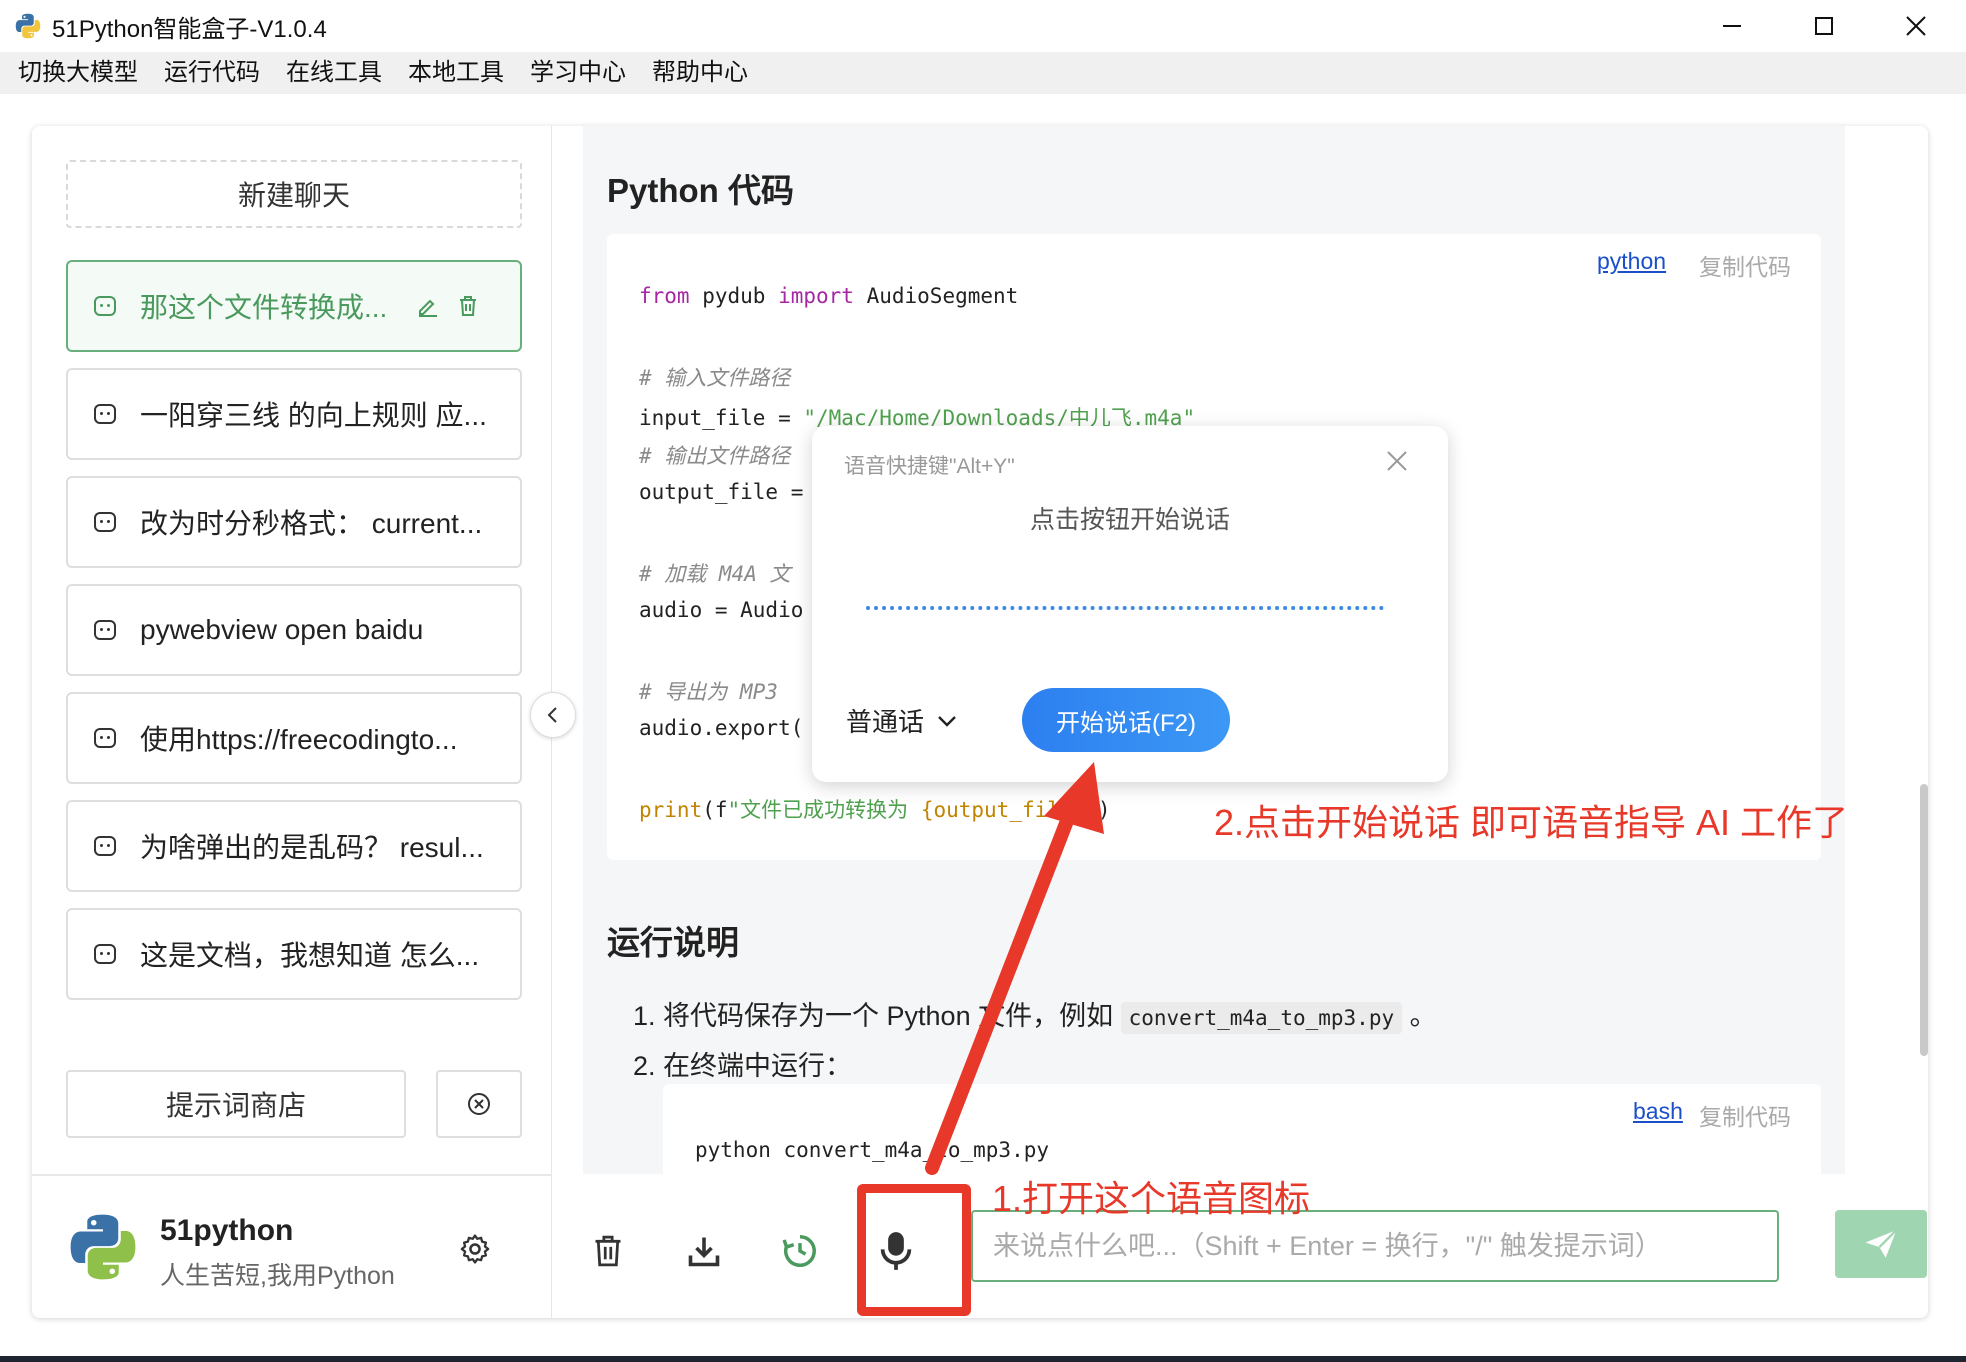 The image size is (1966, 1362). Describe the element at coordinates (873, 1016) in the screenshot. I see `step-1-text: 1. 将代码保存为一个 Python 文件，例如` at that location.